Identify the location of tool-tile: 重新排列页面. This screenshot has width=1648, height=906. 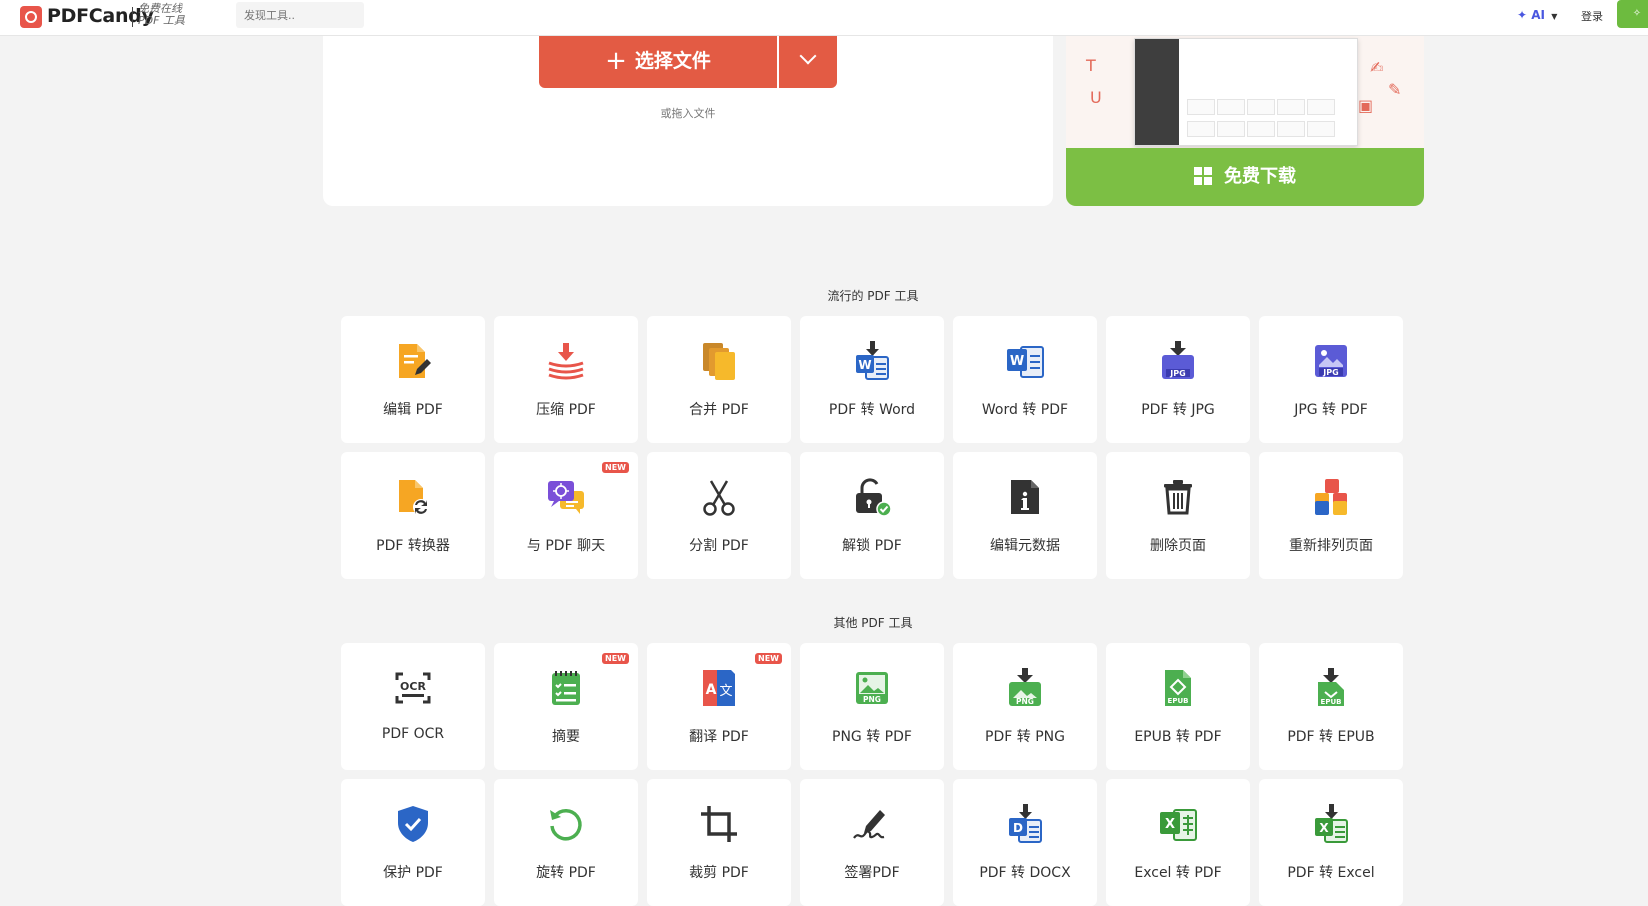
(1331, 515).